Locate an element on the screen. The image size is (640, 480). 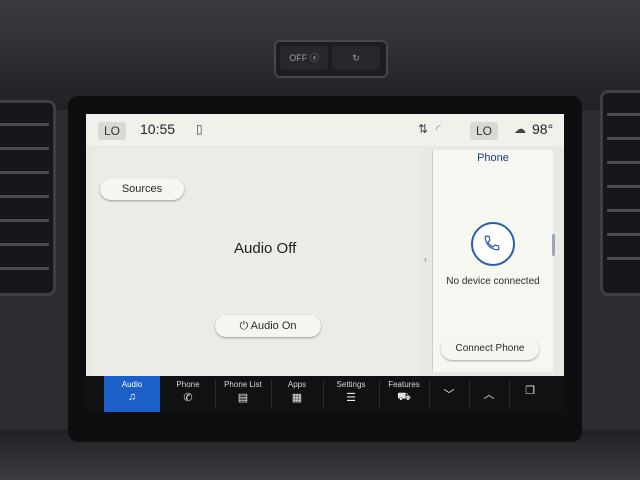
right-climate-setting: LO is located at coordinates (484, 131).